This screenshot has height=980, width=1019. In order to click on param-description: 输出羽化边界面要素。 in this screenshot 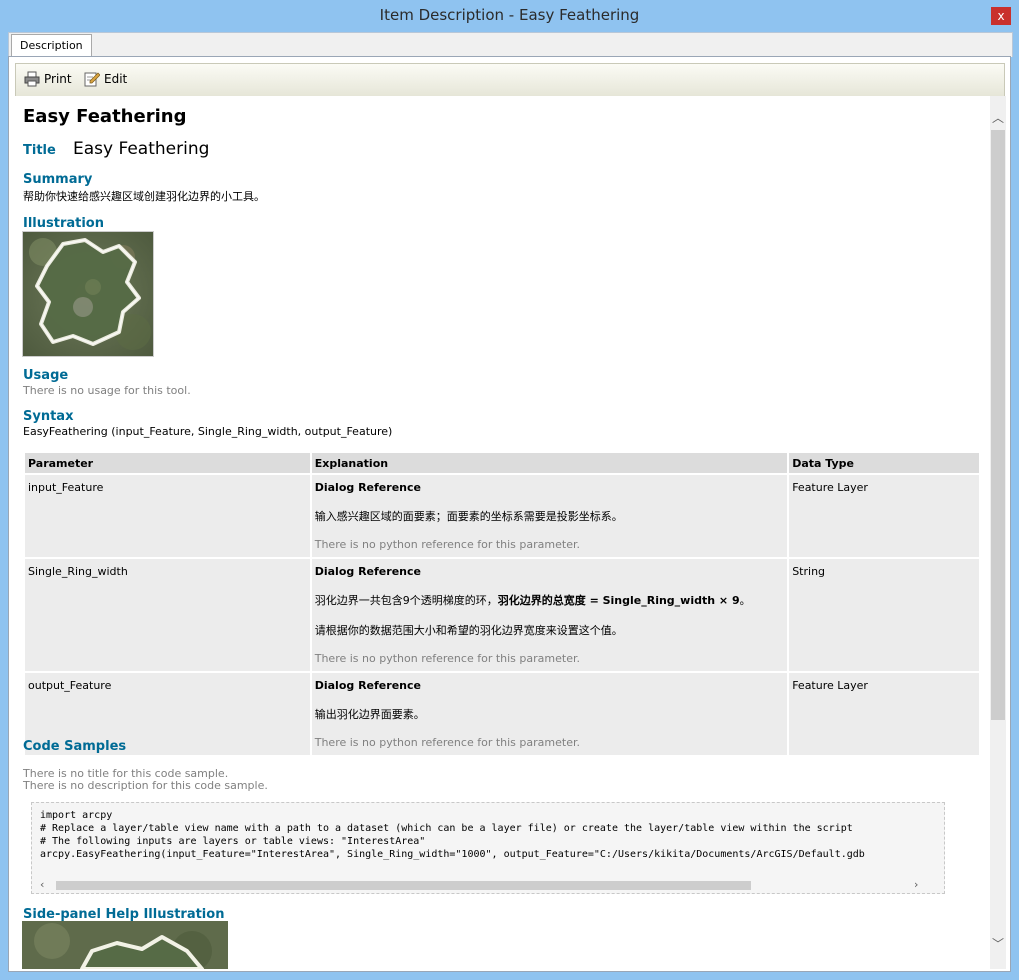, I will do `click(369, 714)`.